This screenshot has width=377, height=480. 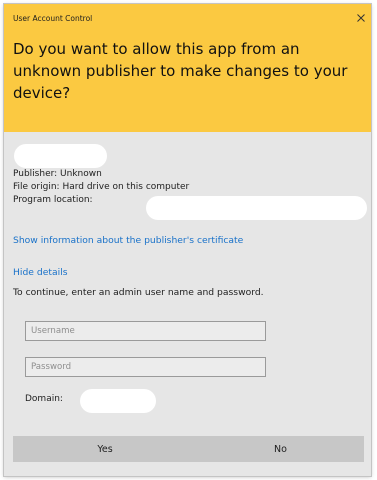 I want to click on username-input, so click(x=145, y=331).